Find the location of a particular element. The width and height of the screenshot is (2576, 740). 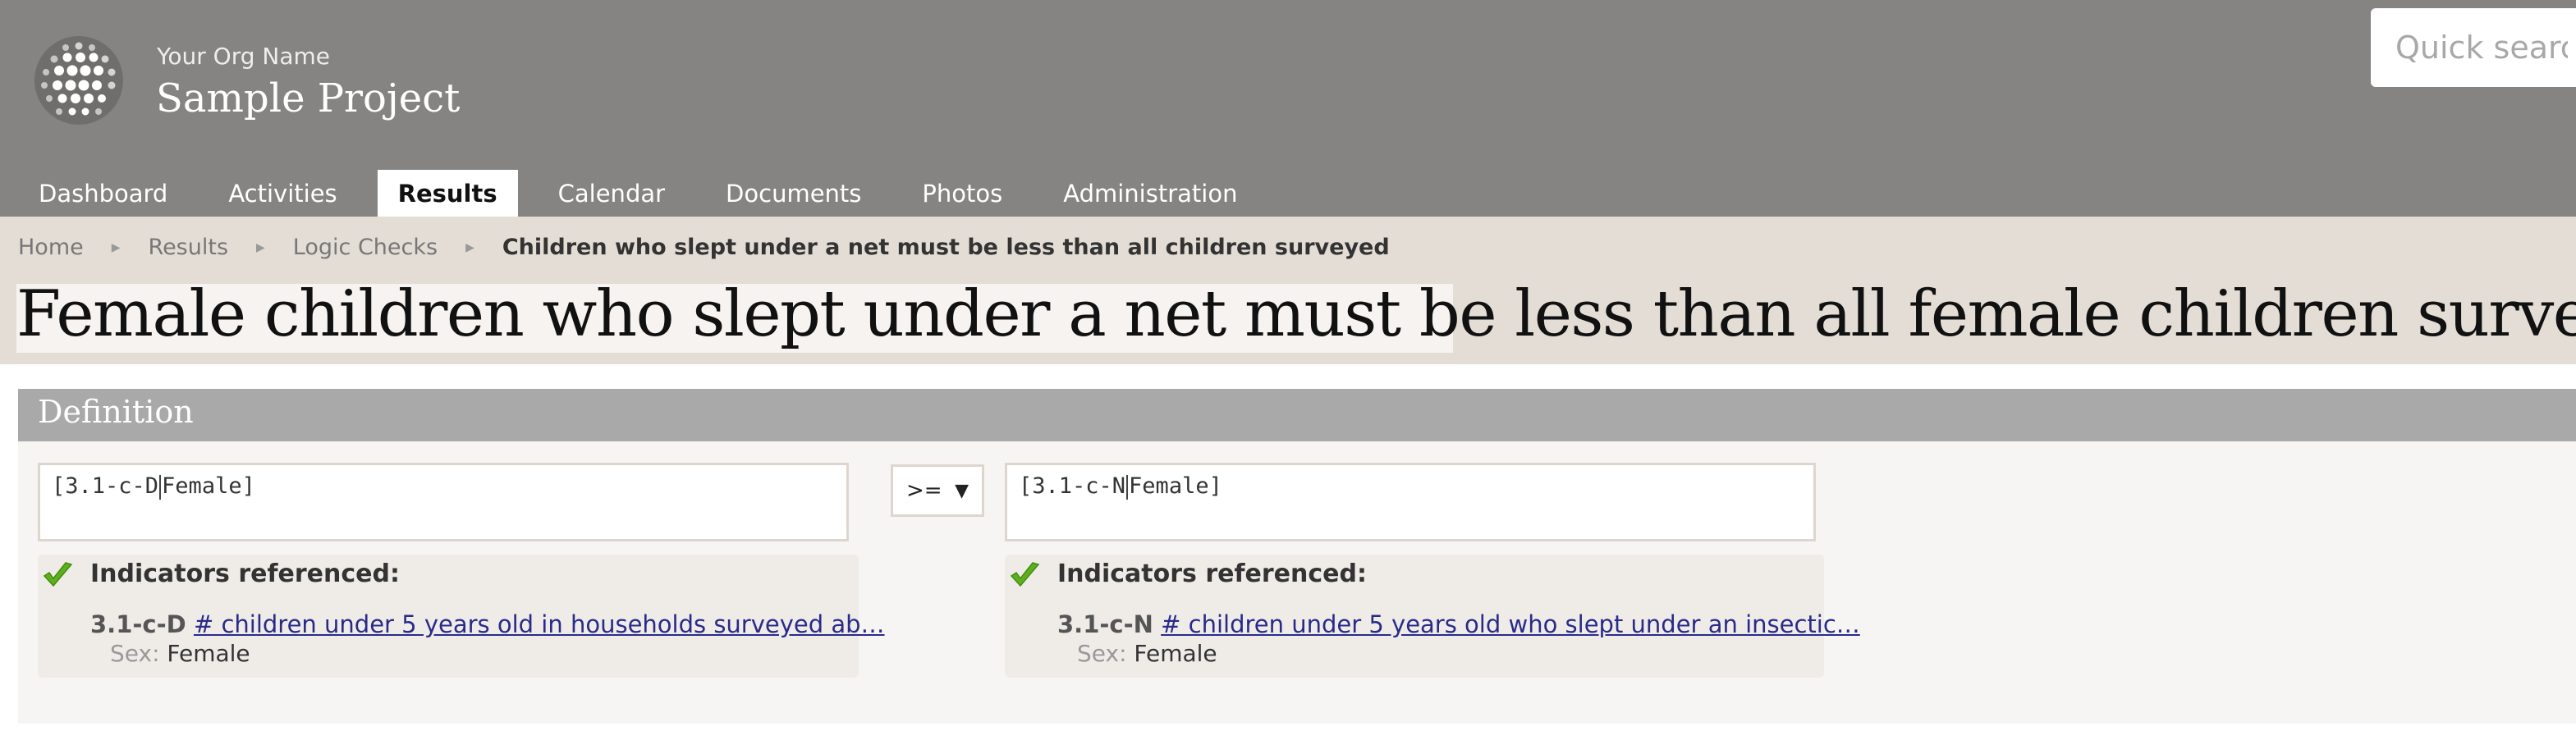

nav-photos: Photos is located at coordinates (962, 193).